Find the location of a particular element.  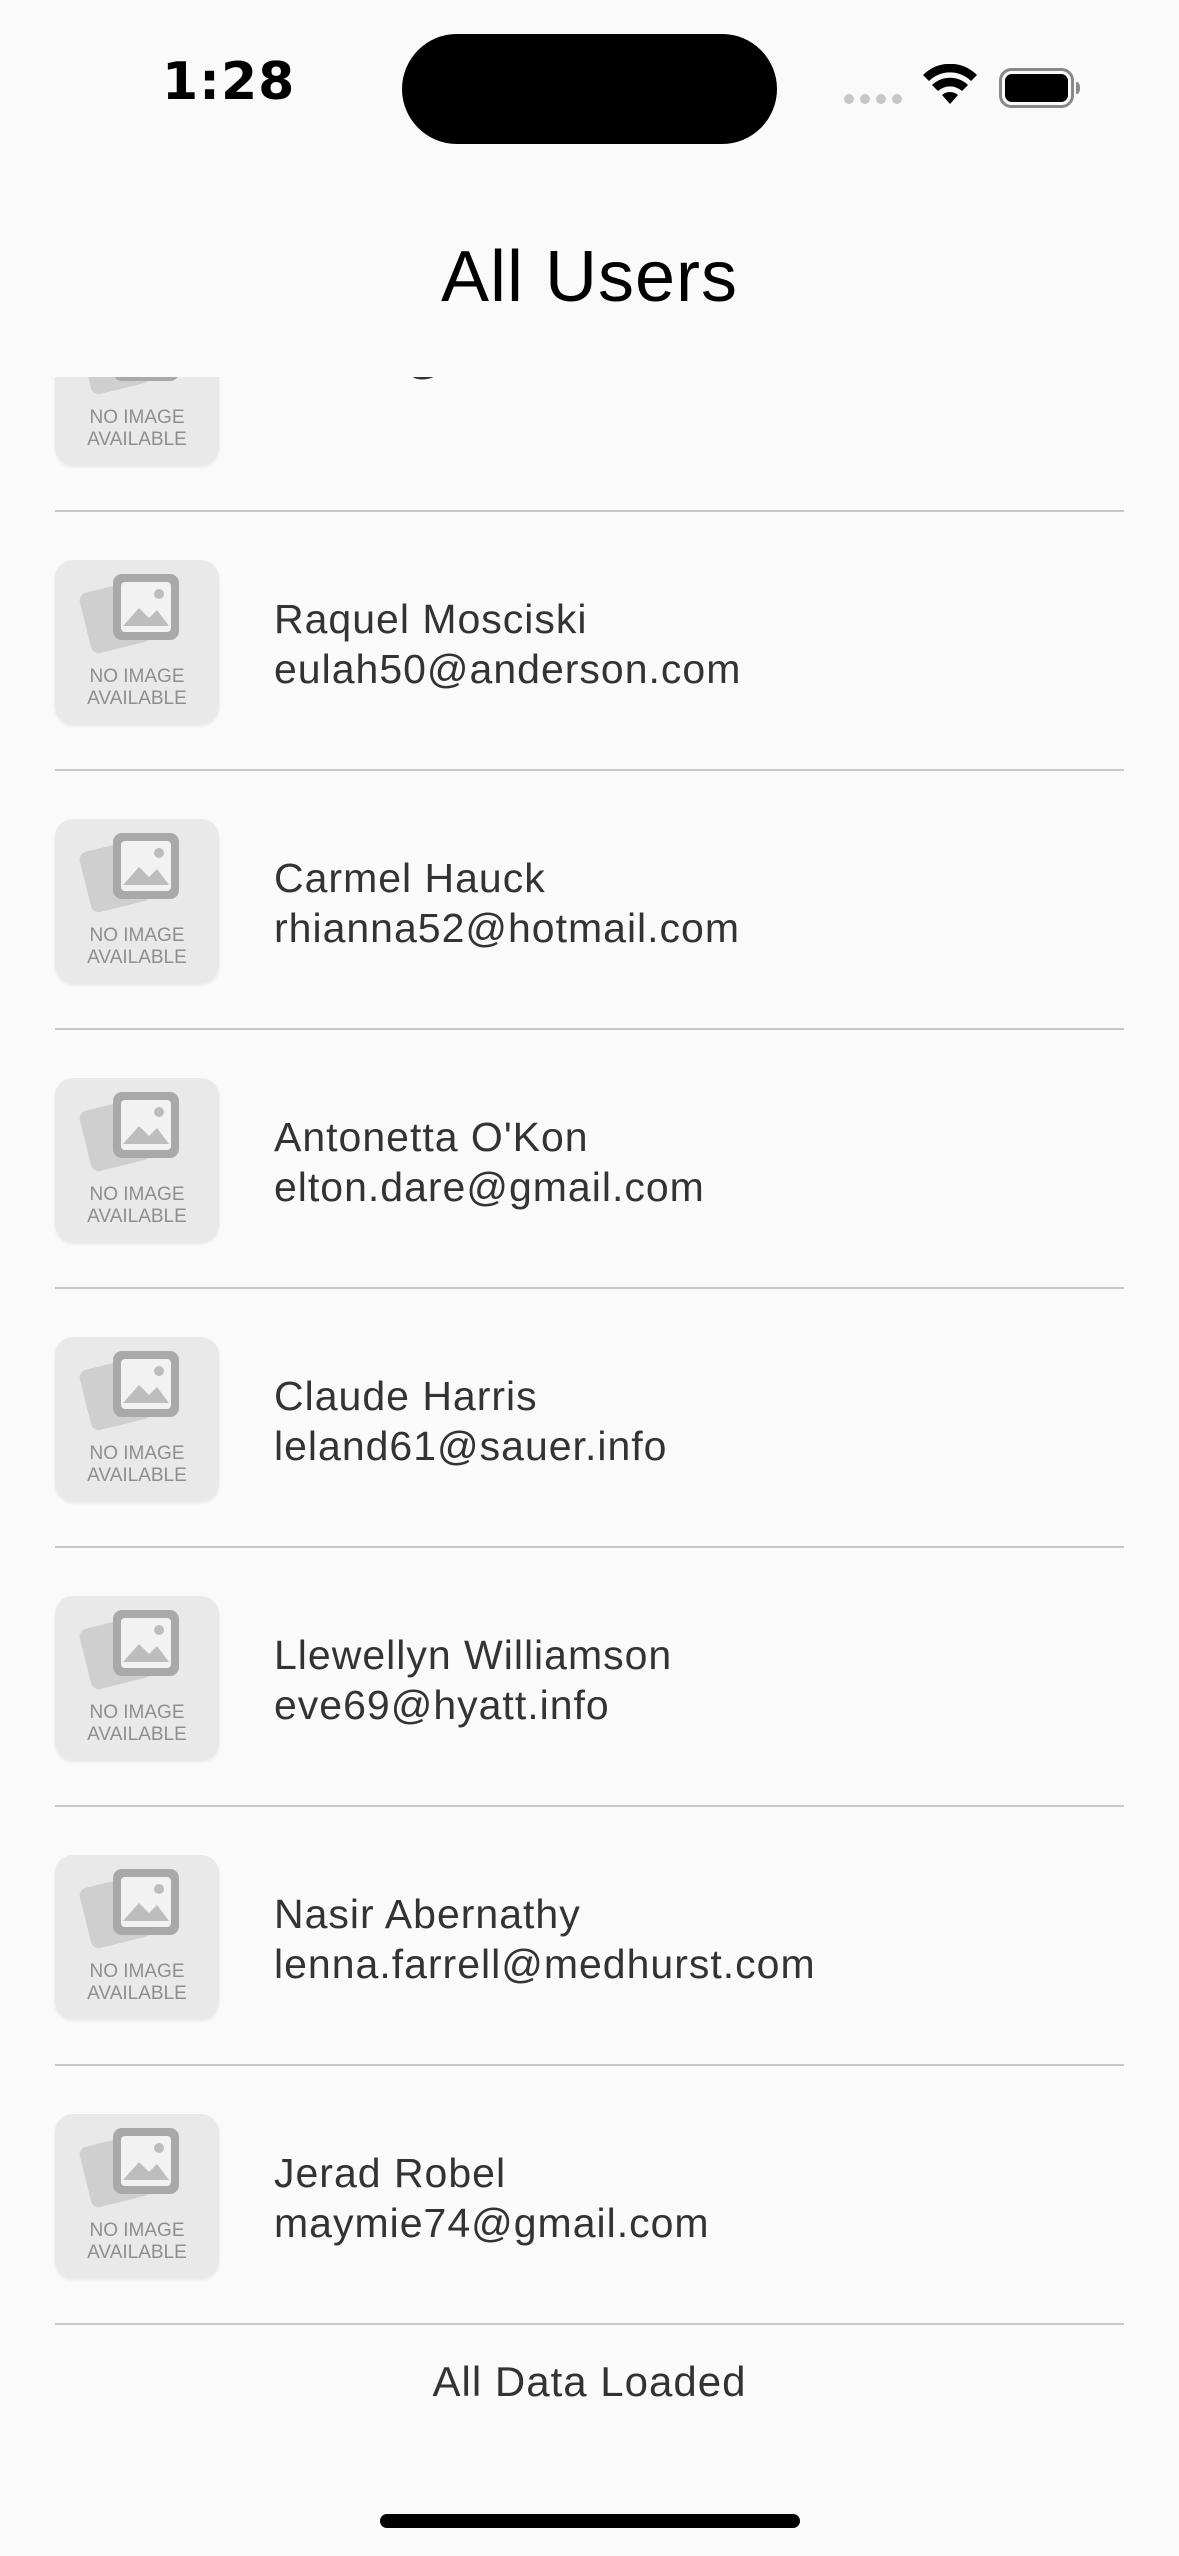

user-name: Llewellyn Williamson is located at coordinates (473, 1655).